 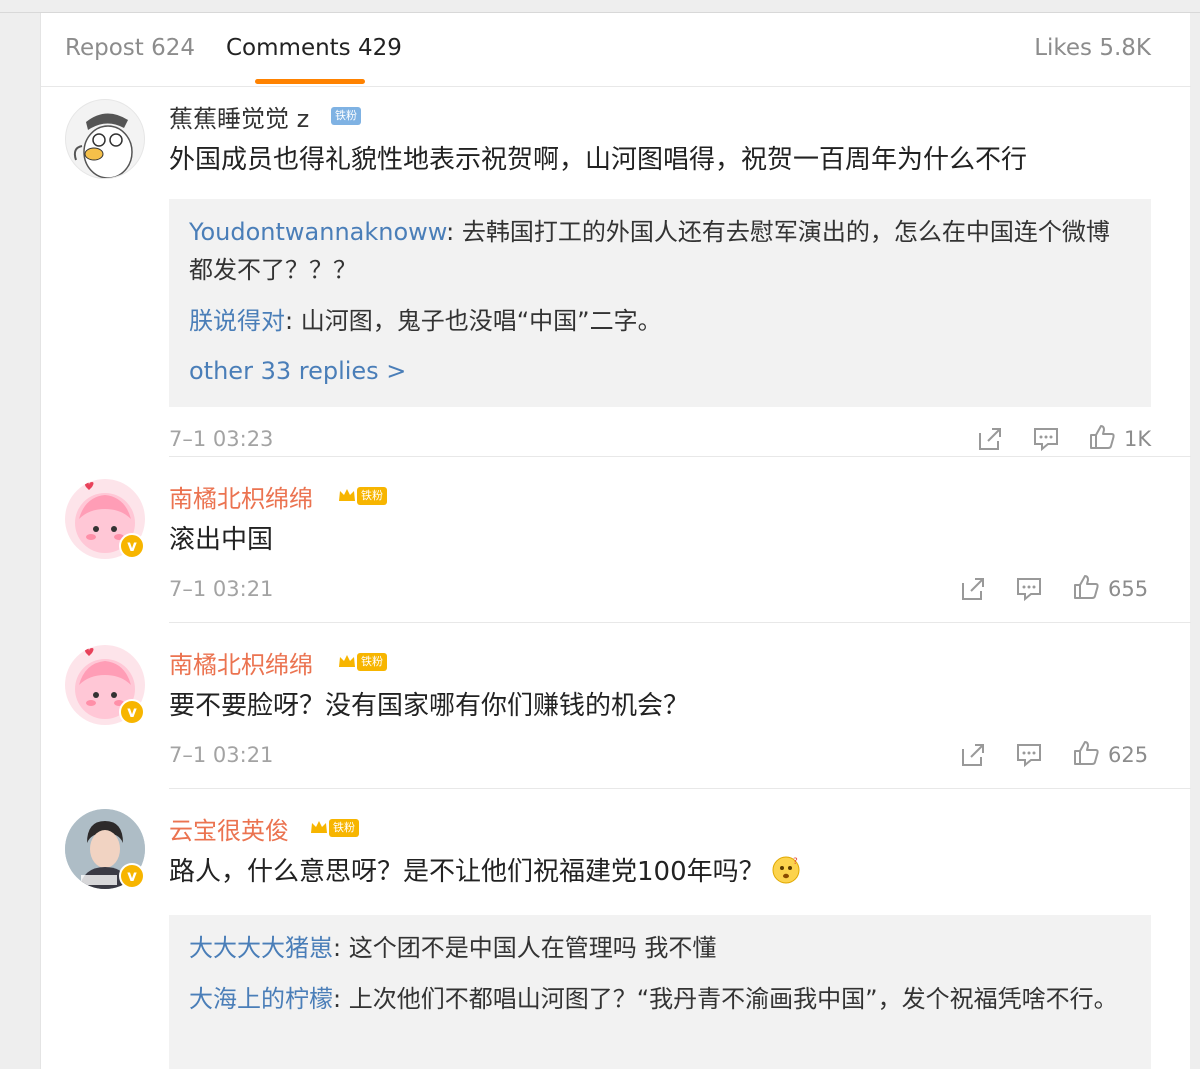 What do you see at coordinates (317, 232) in the screenshot?
I see `reply-username: Youdontwannaknoww` at bounding box center [317, 232].